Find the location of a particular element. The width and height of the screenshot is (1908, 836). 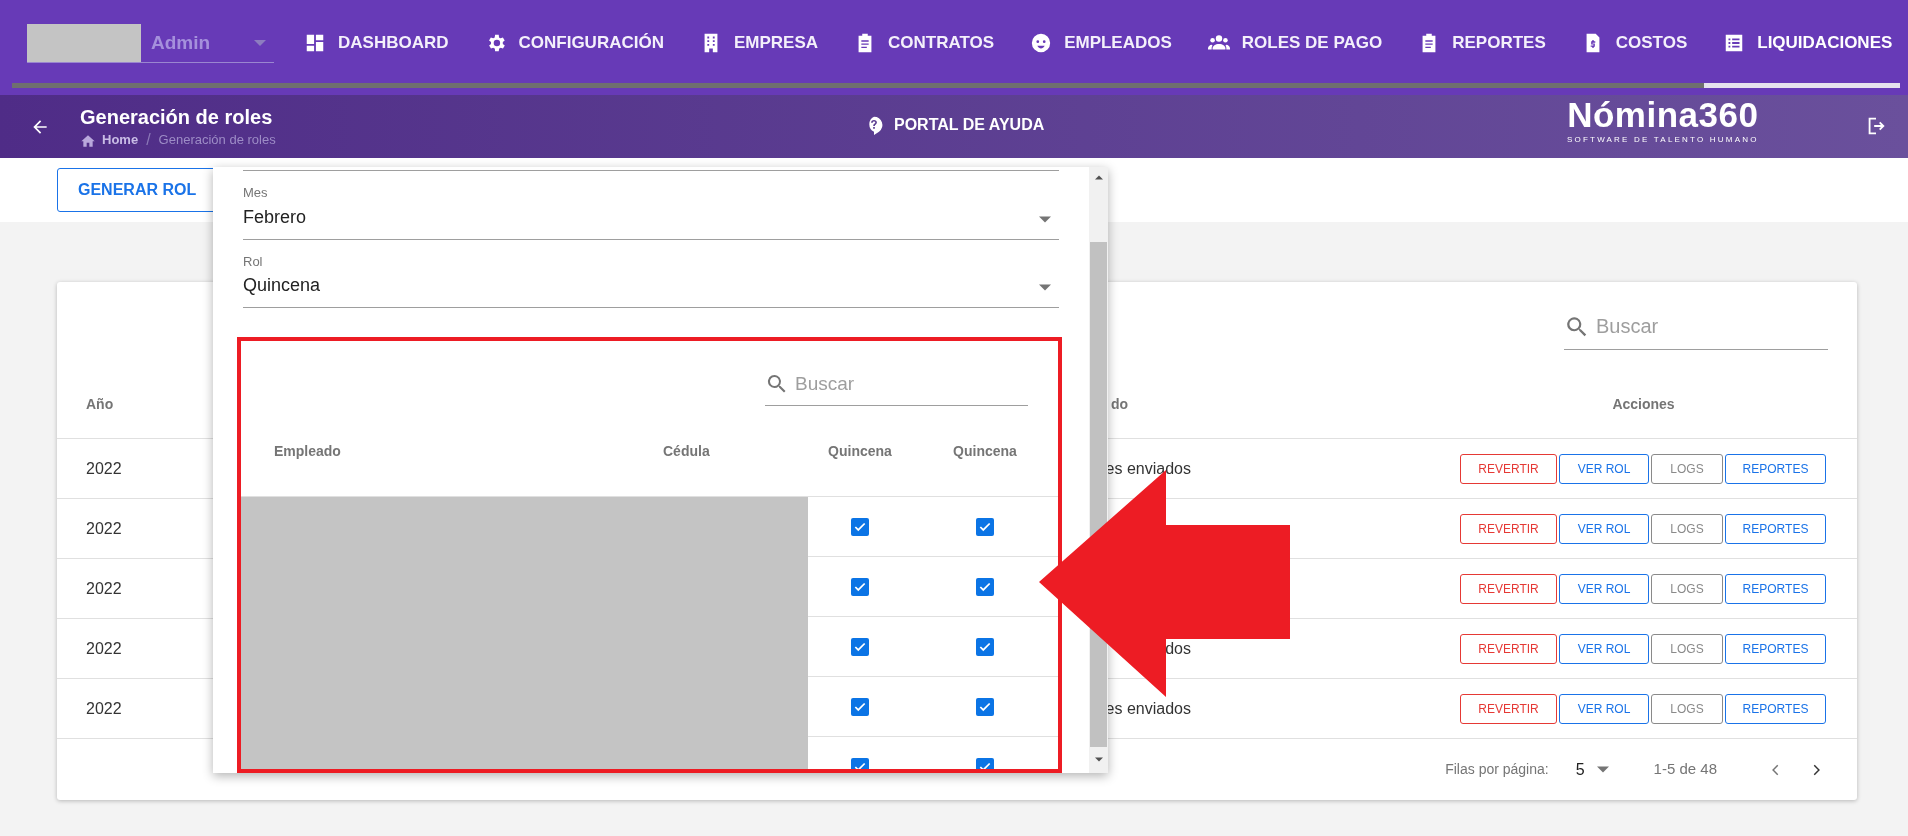

scroll-up-icon is located at coordinates (1098, 177).